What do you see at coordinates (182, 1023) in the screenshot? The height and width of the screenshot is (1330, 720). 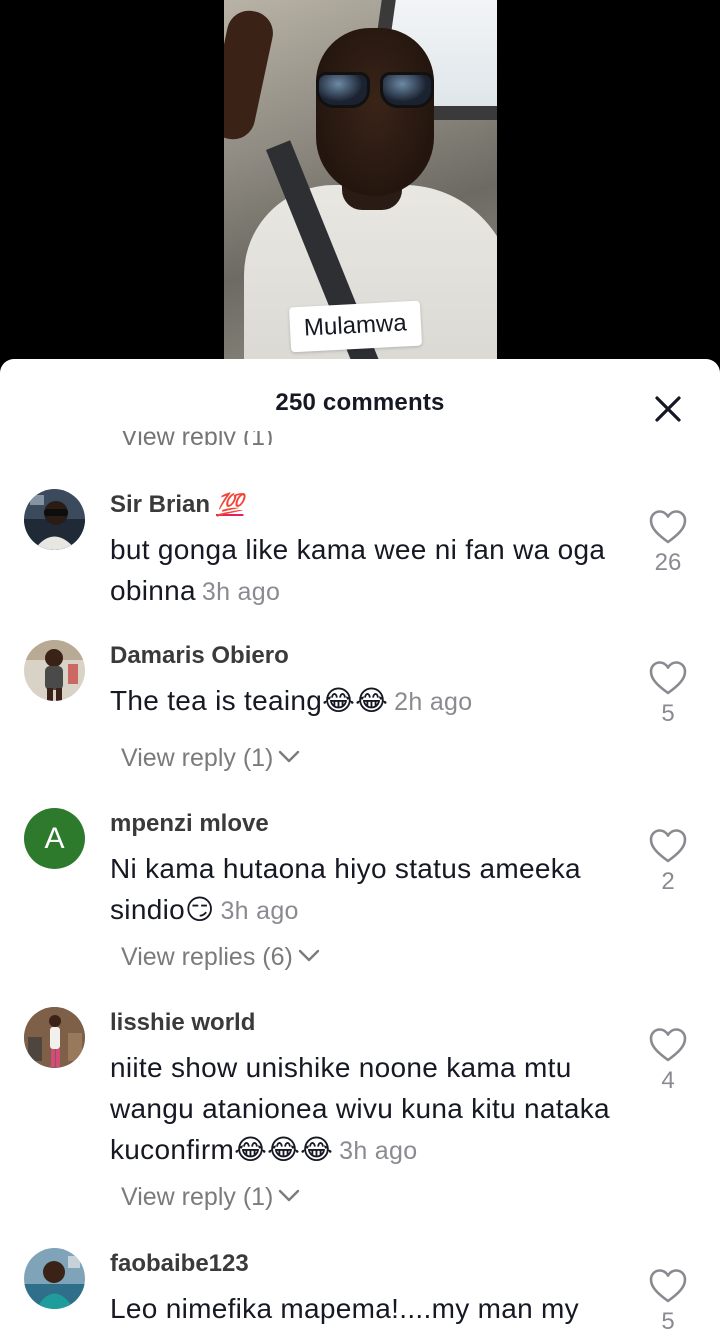 I see `comment-username: lisshie world` at bounding box center [182, 1023].